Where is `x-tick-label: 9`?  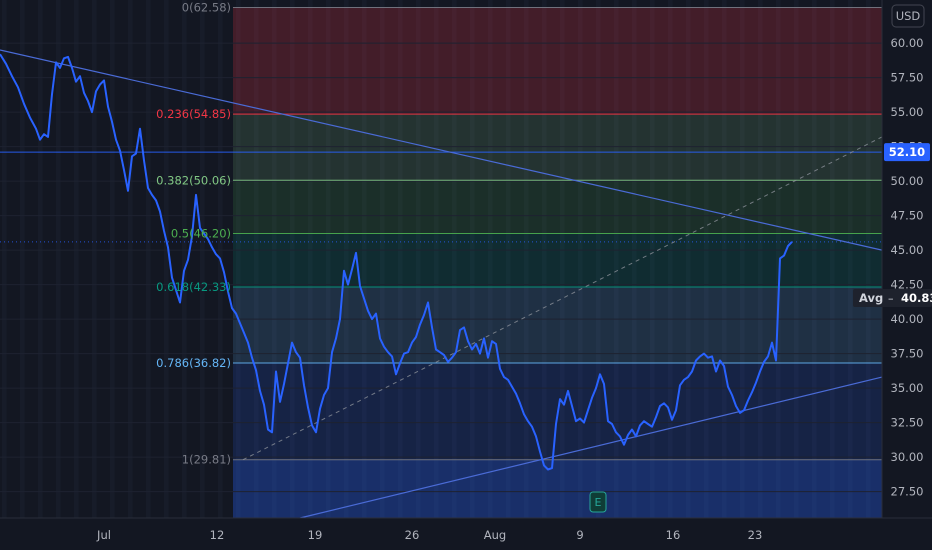 x-tick-label: 9 is located at coordinates (579, 535).